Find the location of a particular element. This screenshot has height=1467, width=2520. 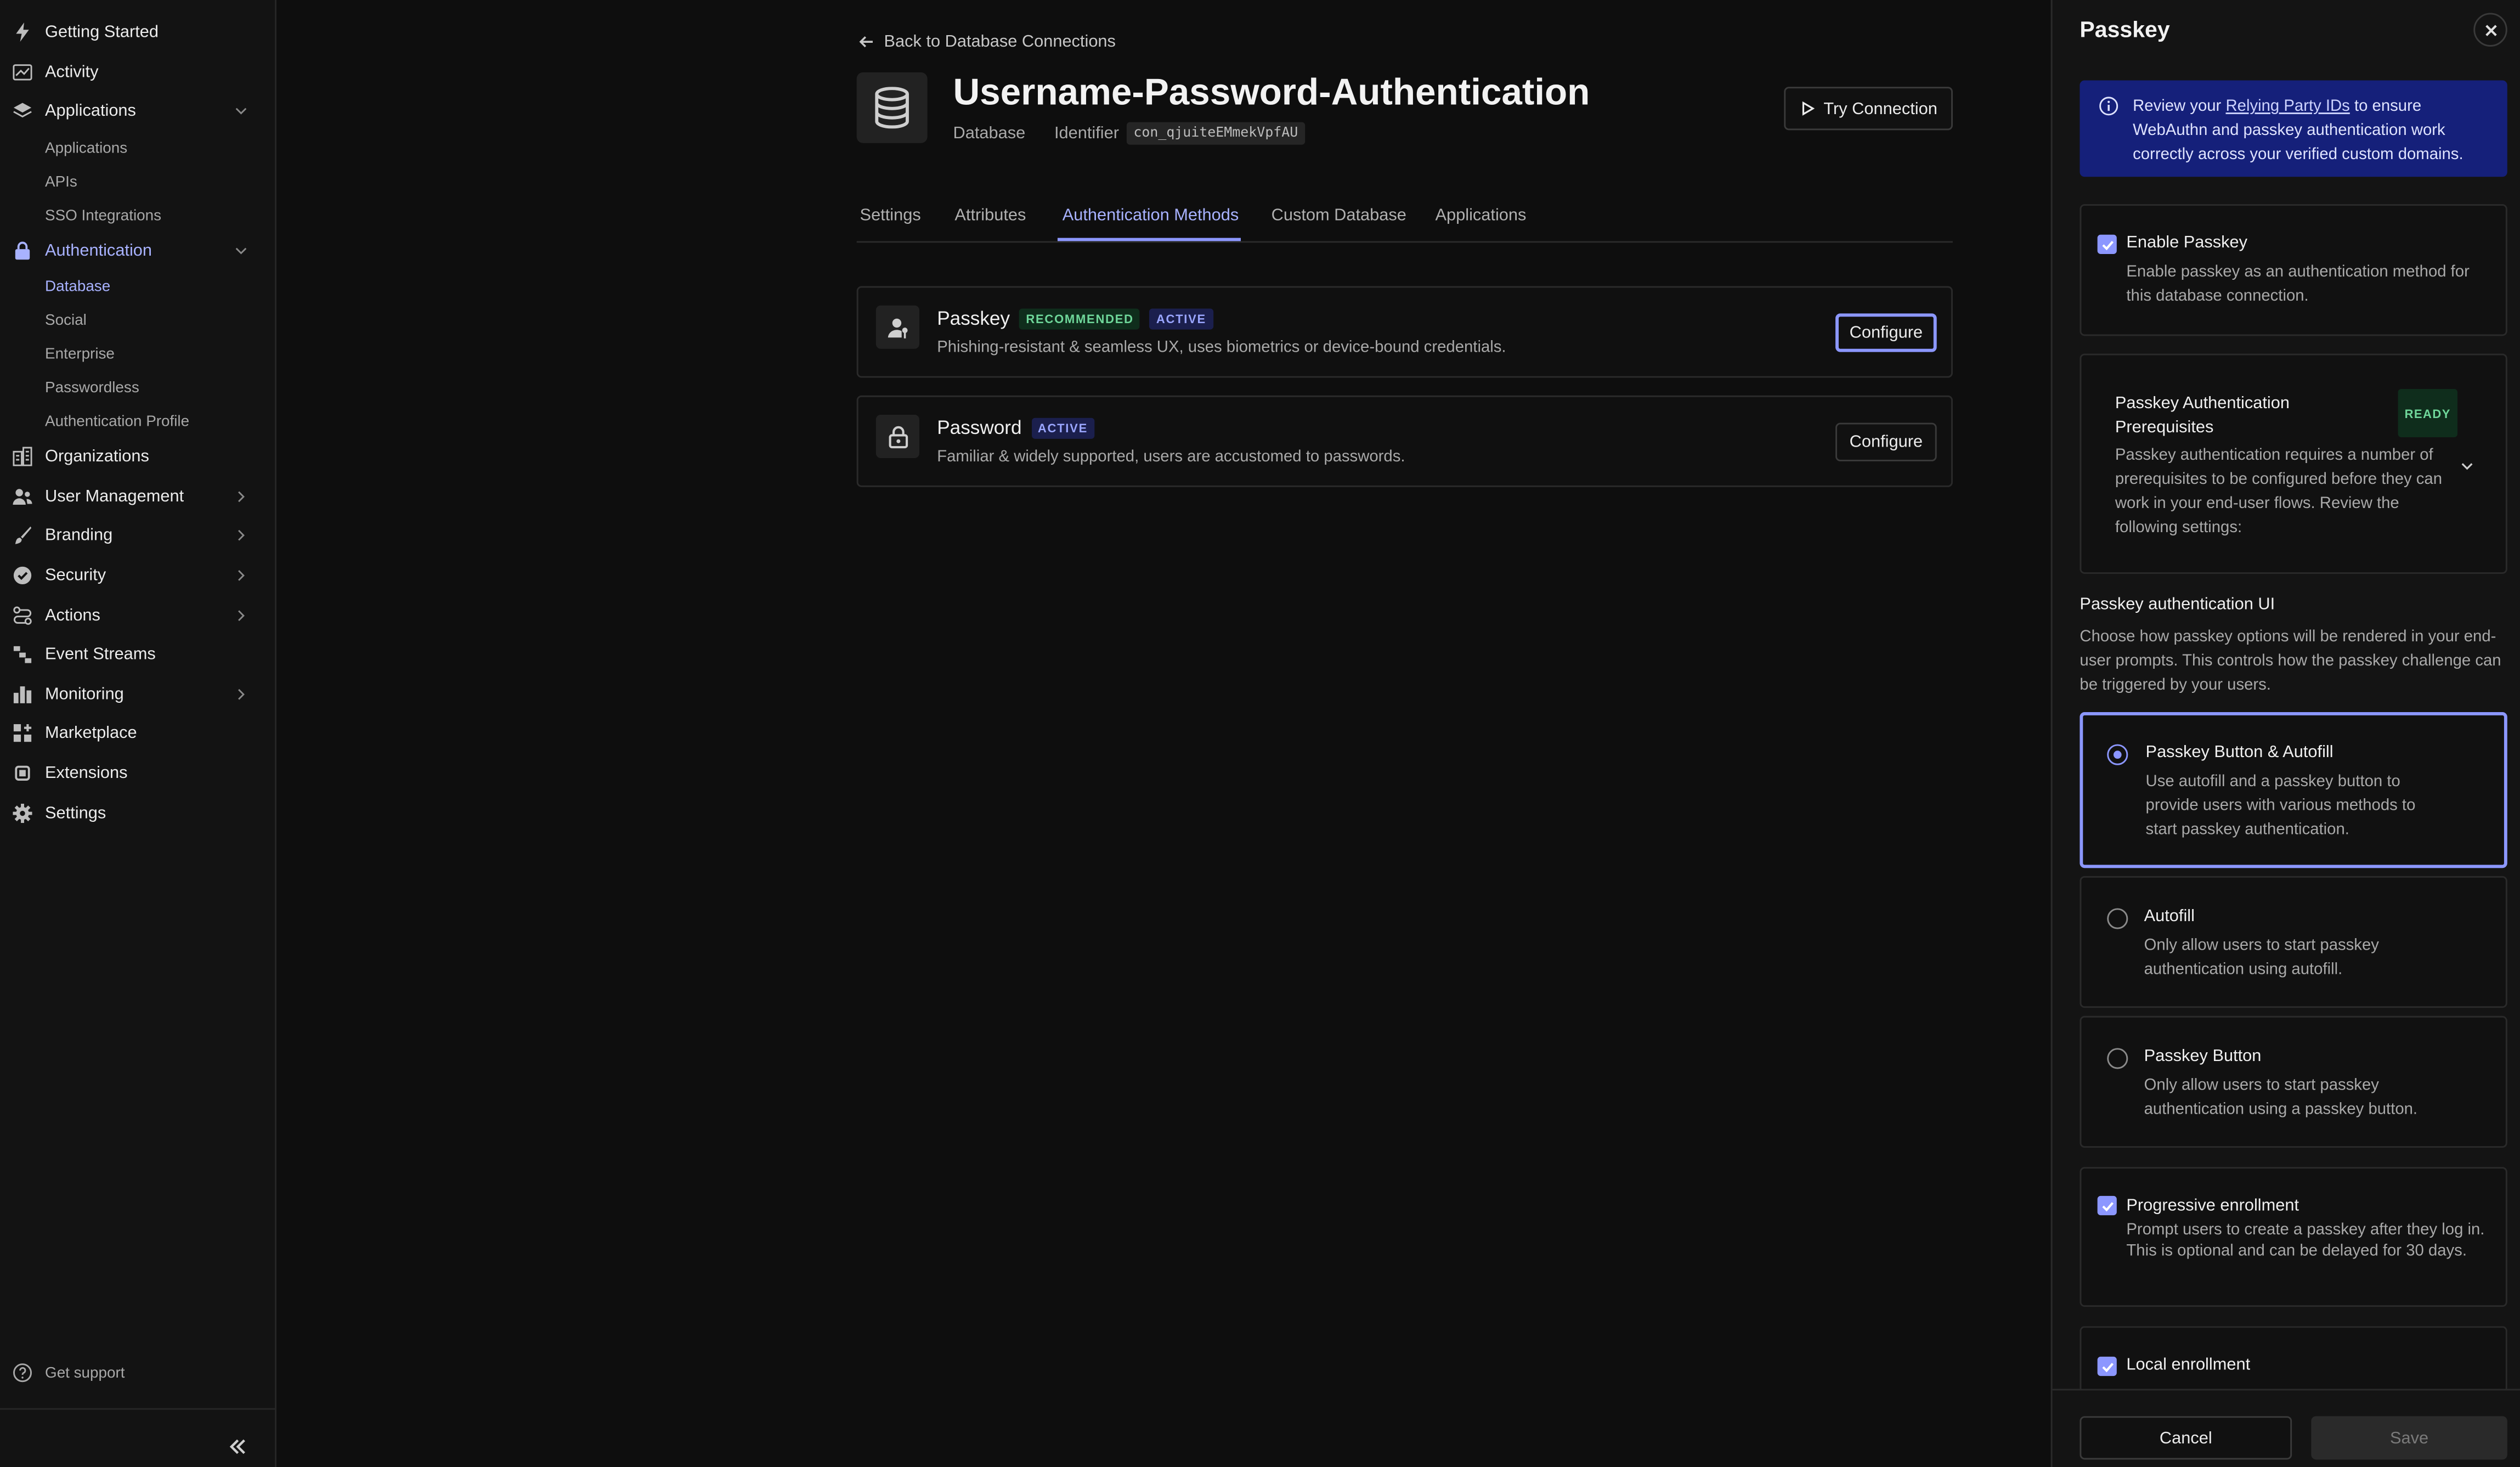

sidebar-item-getting-started: Getting Started is located at coordinates (138, 31).